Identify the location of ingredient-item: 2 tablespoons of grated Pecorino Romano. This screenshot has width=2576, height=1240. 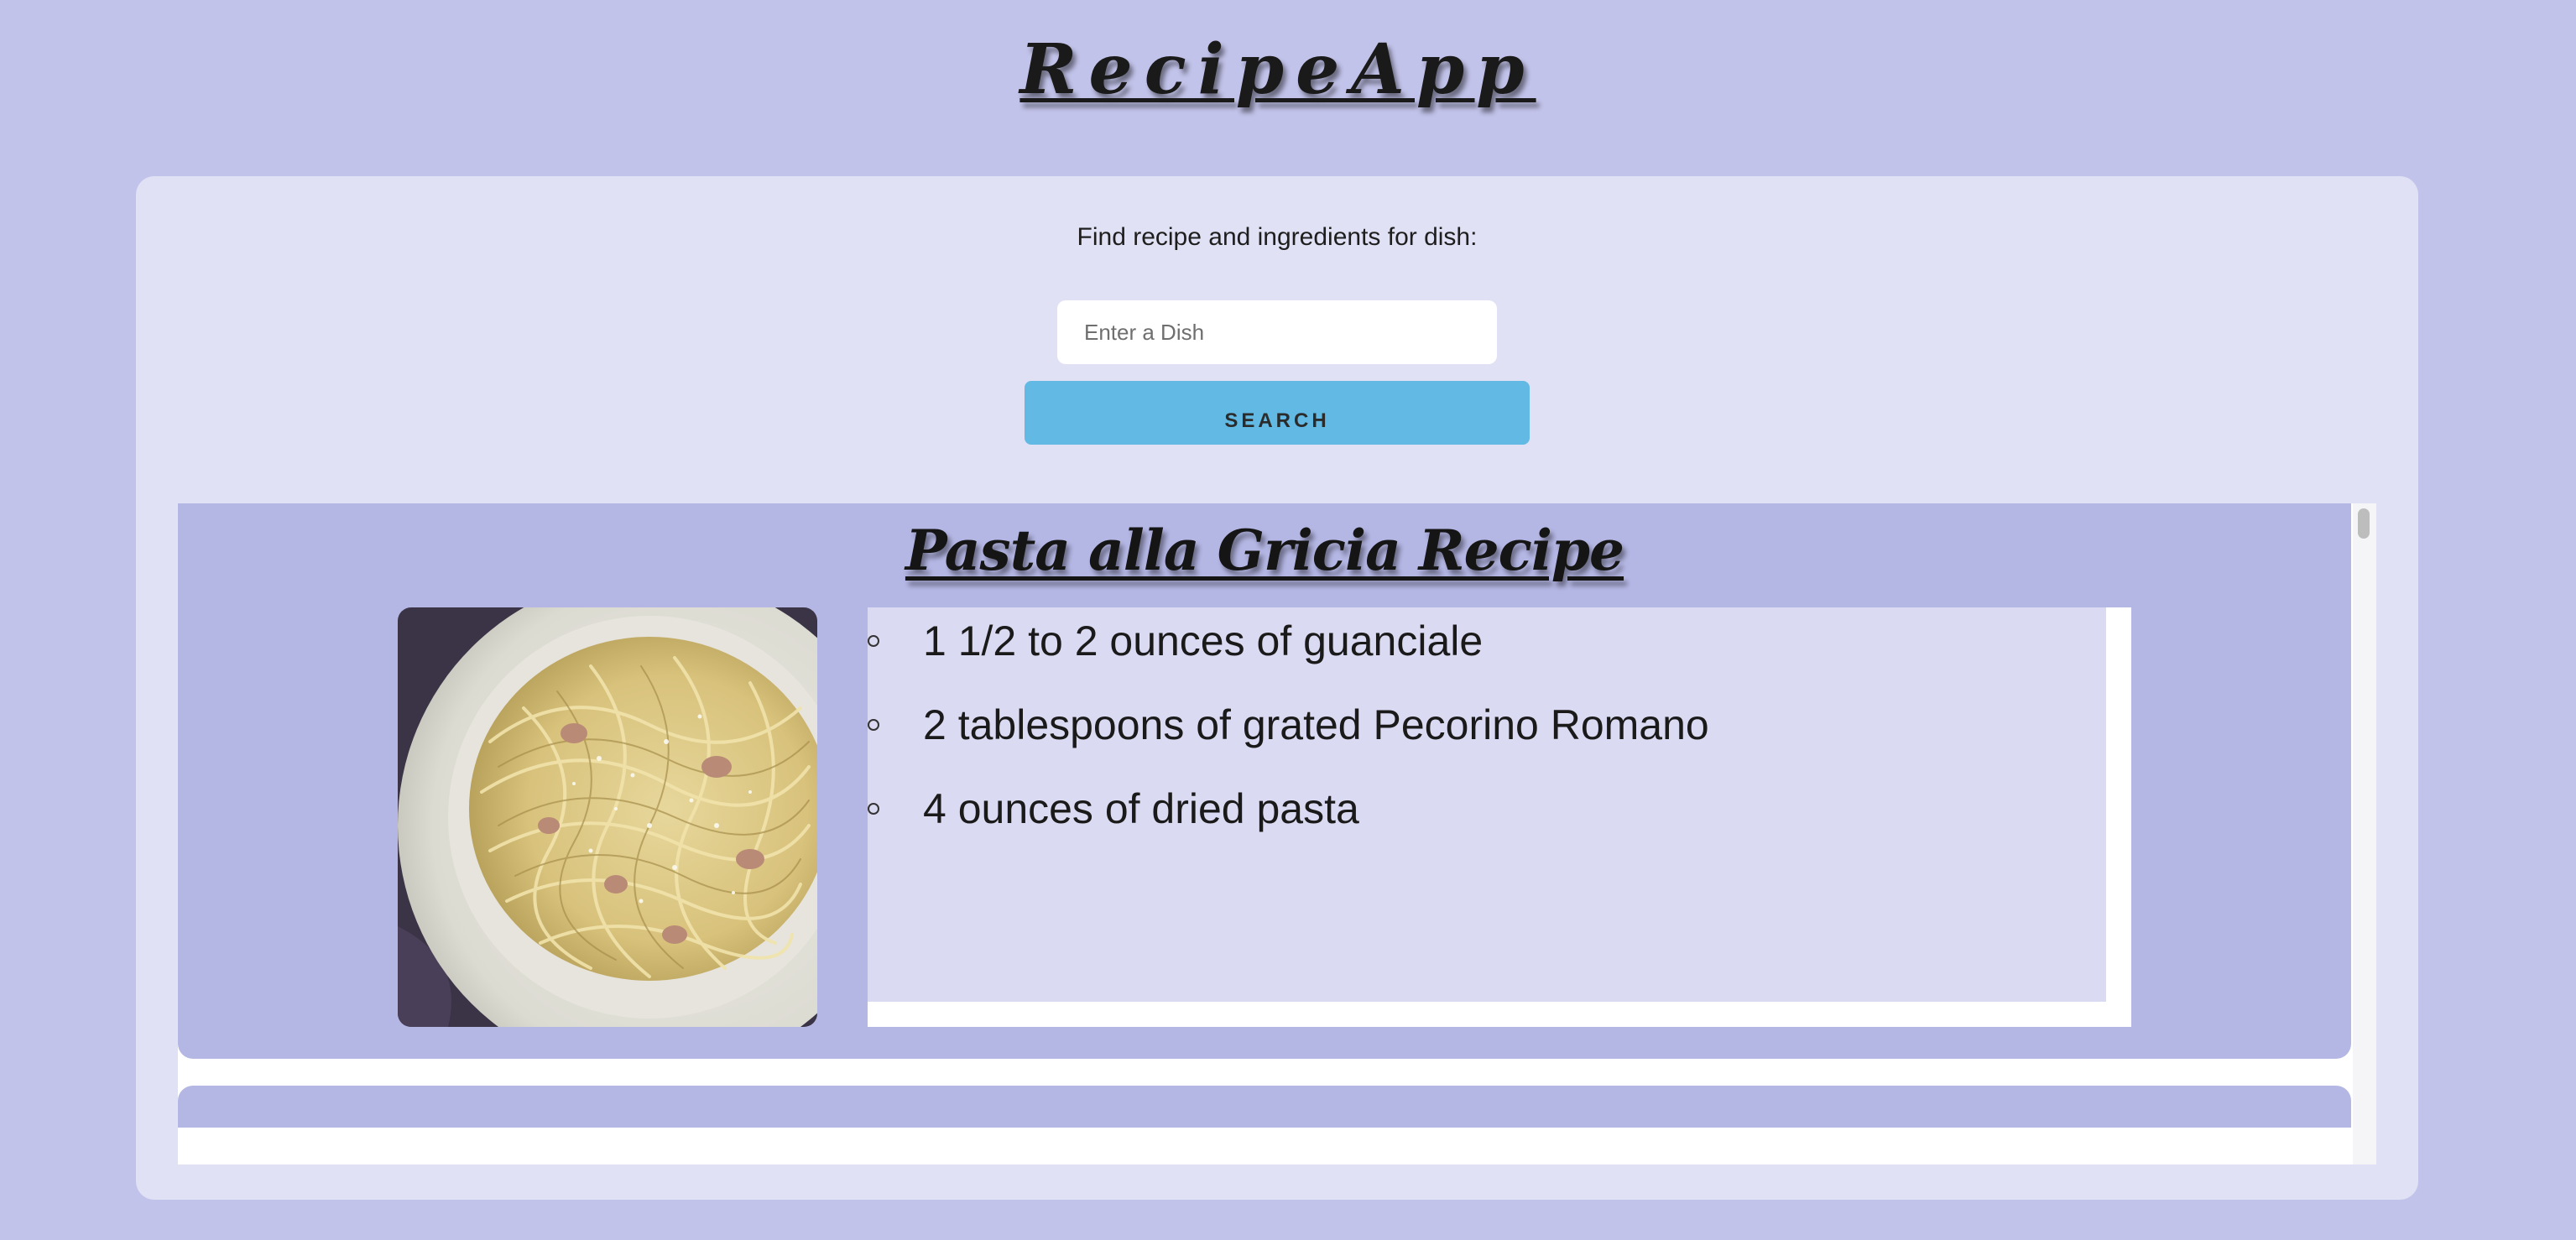
(1288, 724).